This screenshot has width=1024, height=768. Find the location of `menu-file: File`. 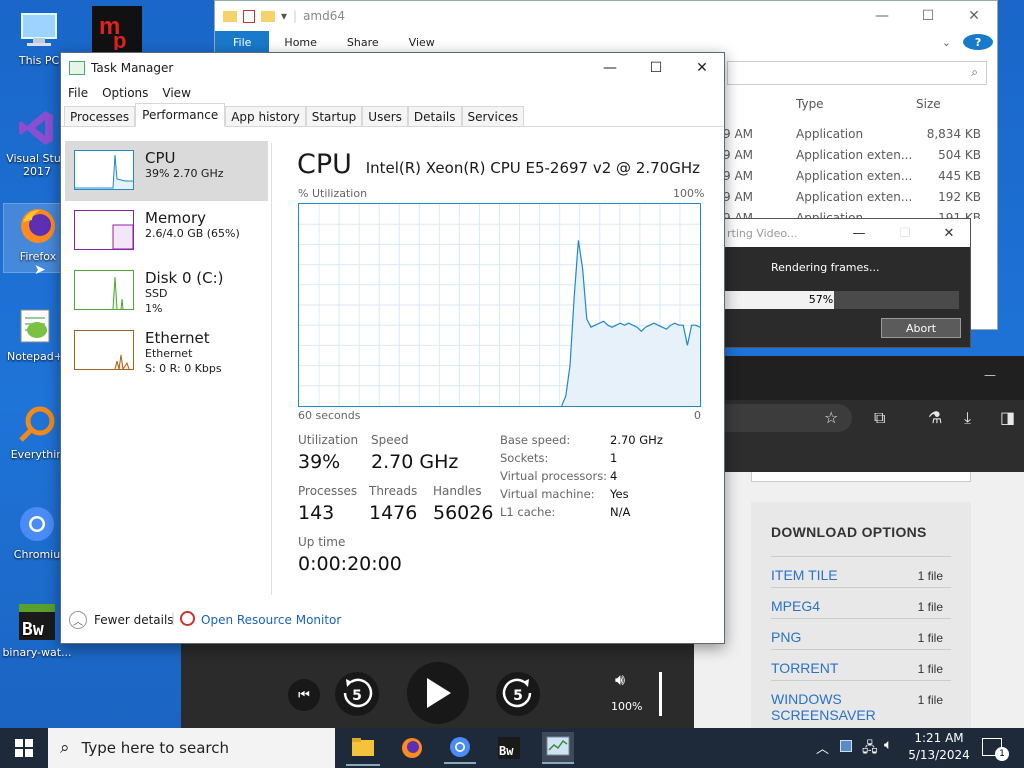

menu-file: File is located at coordinates (78, 93).